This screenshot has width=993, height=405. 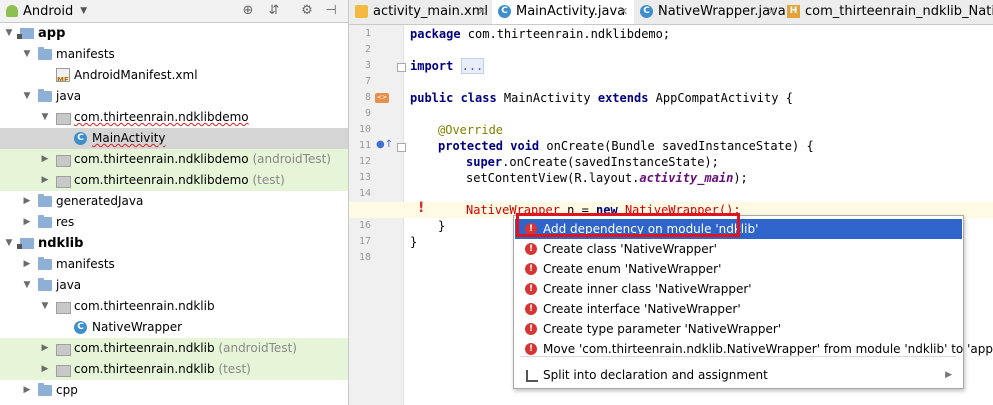 I want to click on code-line-13: setContentView(R.layout.activity_main);, so click(x=607, y=178).